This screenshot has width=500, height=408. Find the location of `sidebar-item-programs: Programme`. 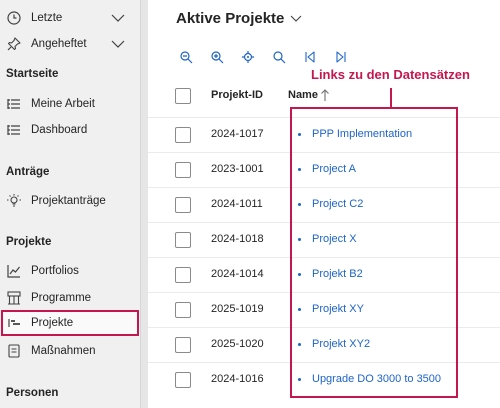

sidebar-item-programs: Programme is located at coordinates (70, 298).